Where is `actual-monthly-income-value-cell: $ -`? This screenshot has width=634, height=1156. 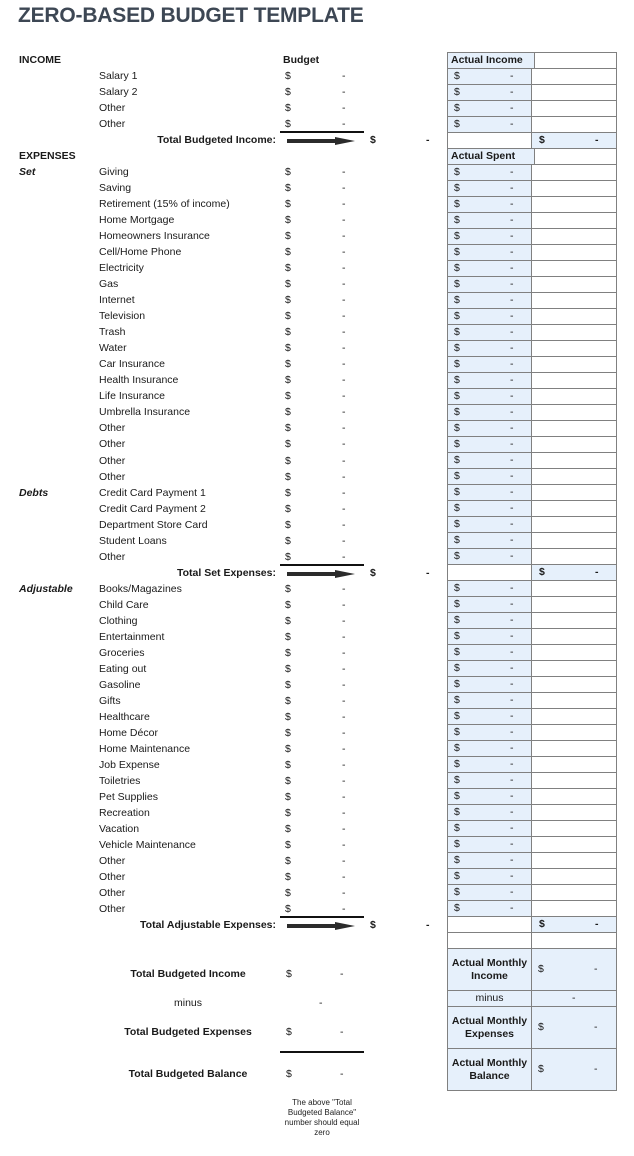 actual-monthly-income-value-cell: $ - is located at coordinates (574, 969).